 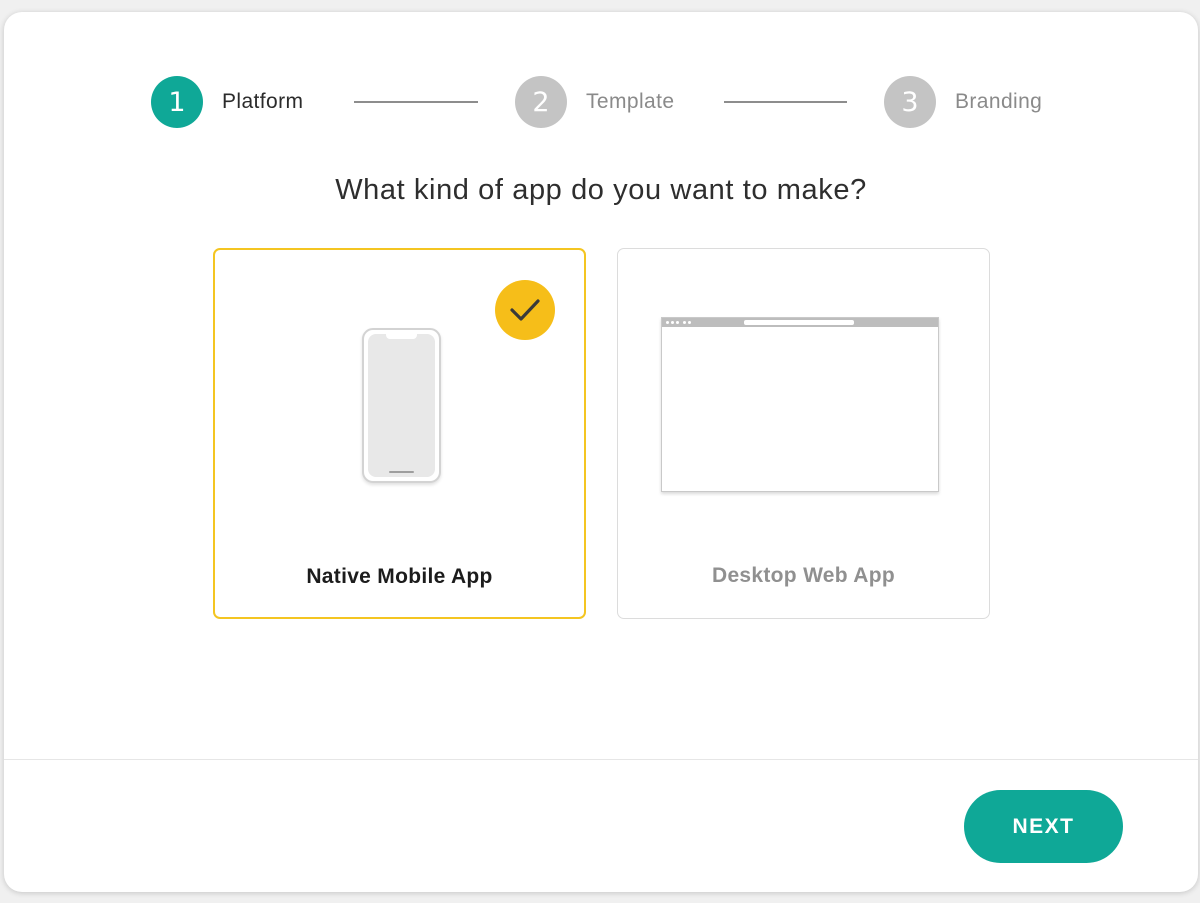 I want to click on browser-window-icon, so click(x=800, y=404).